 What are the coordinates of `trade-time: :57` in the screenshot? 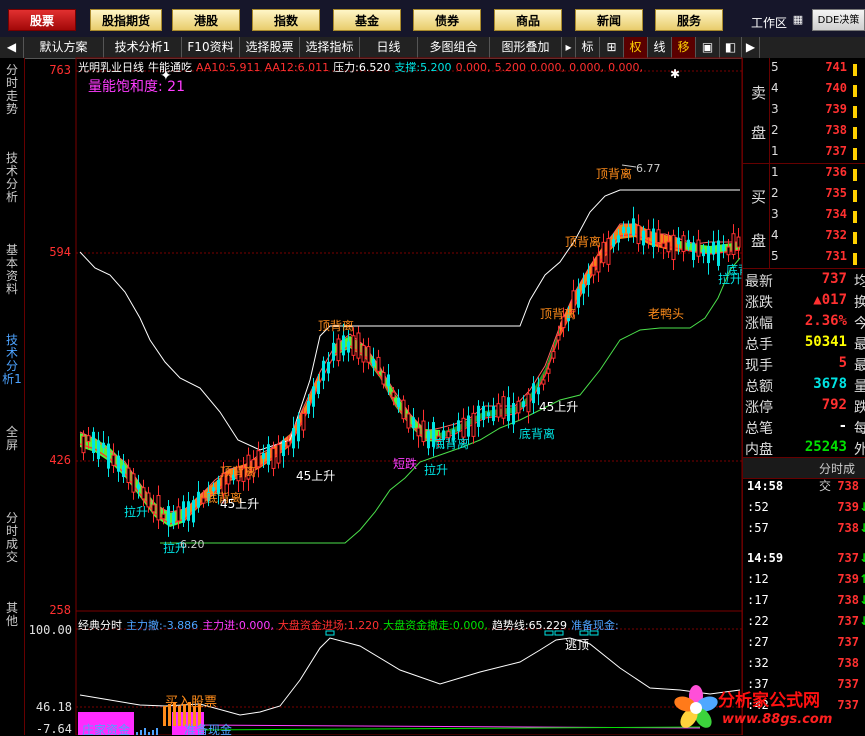 It's located at (758, 528).